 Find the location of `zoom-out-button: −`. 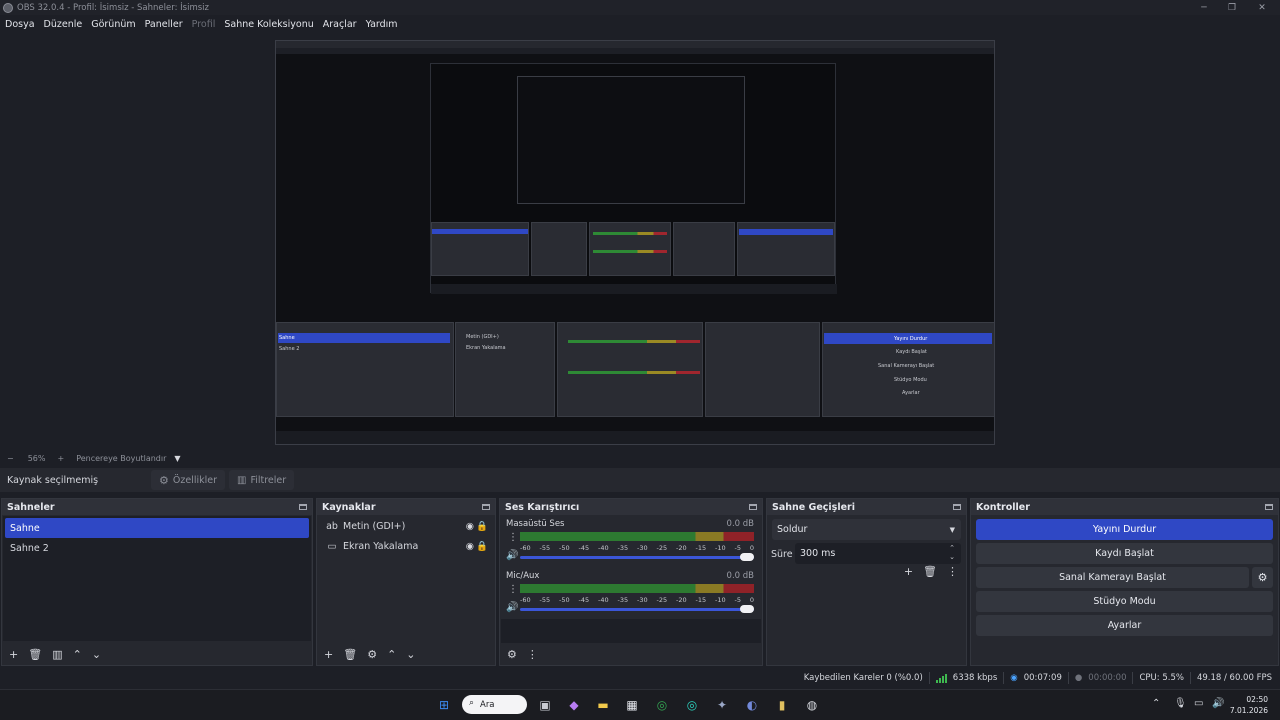

zoom-out-button: − is located at coordinates (10, 458).